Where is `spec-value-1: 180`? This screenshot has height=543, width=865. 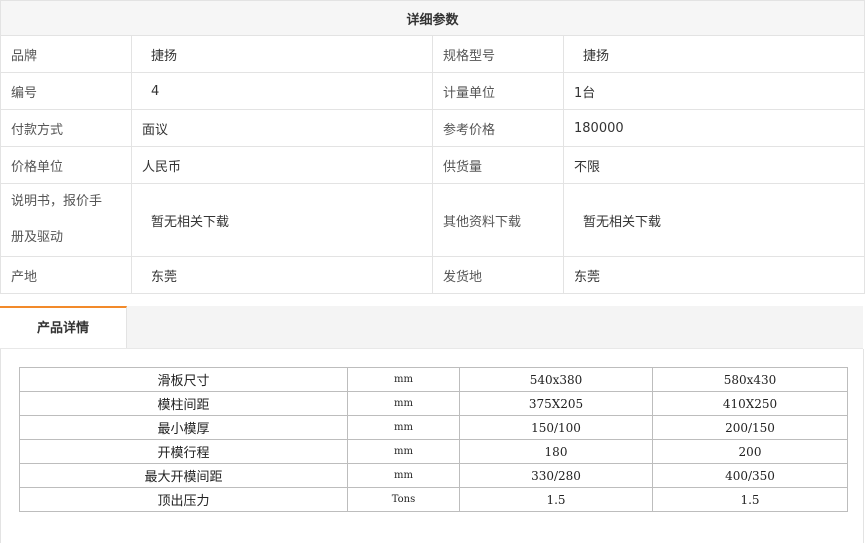
spec-value-1: 180 is located at coordinates (556, 451).